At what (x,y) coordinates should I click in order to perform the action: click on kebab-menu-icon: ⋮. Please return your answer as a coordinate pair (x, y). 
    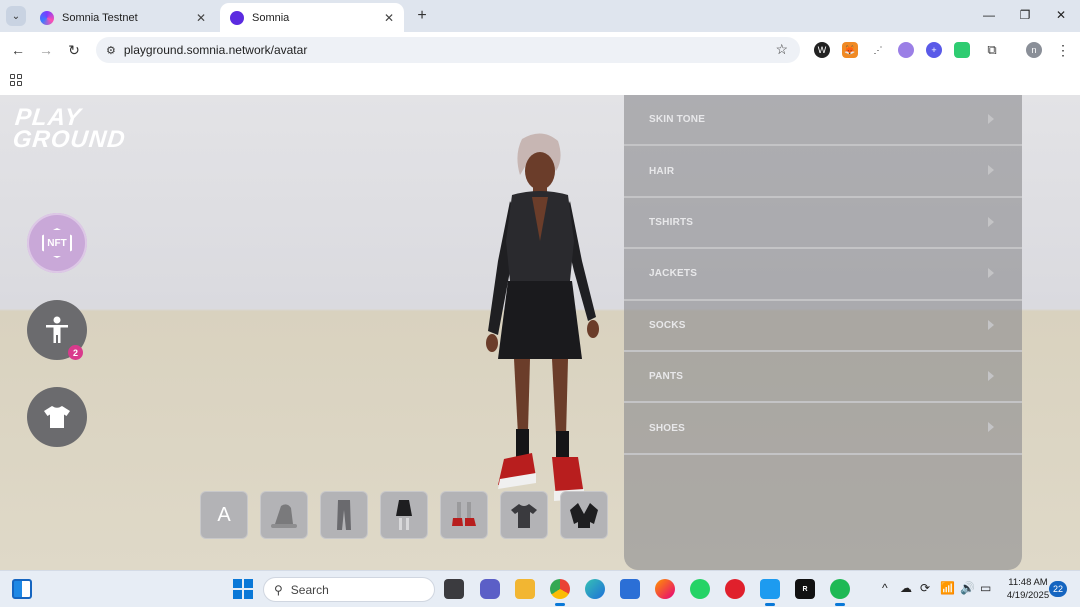
    Looking at the image, I should click on (1063, 50).